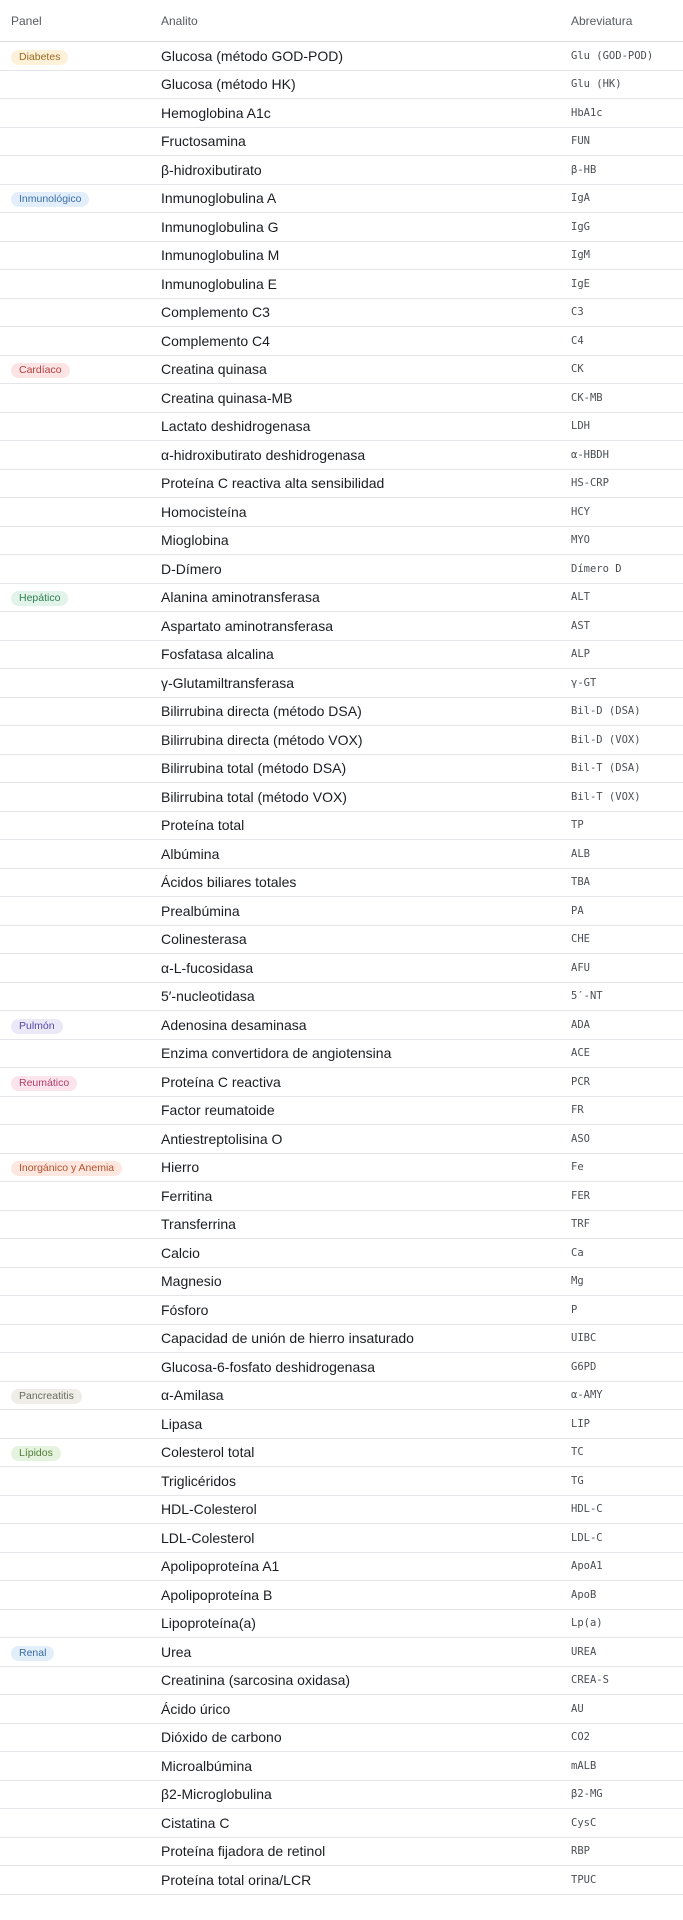 Image resolution: width=683 pixels, height=1920 pixels. I want to click on analyte-cell: Creatinina (sarcosina oxidasa), so click(366, 1680).